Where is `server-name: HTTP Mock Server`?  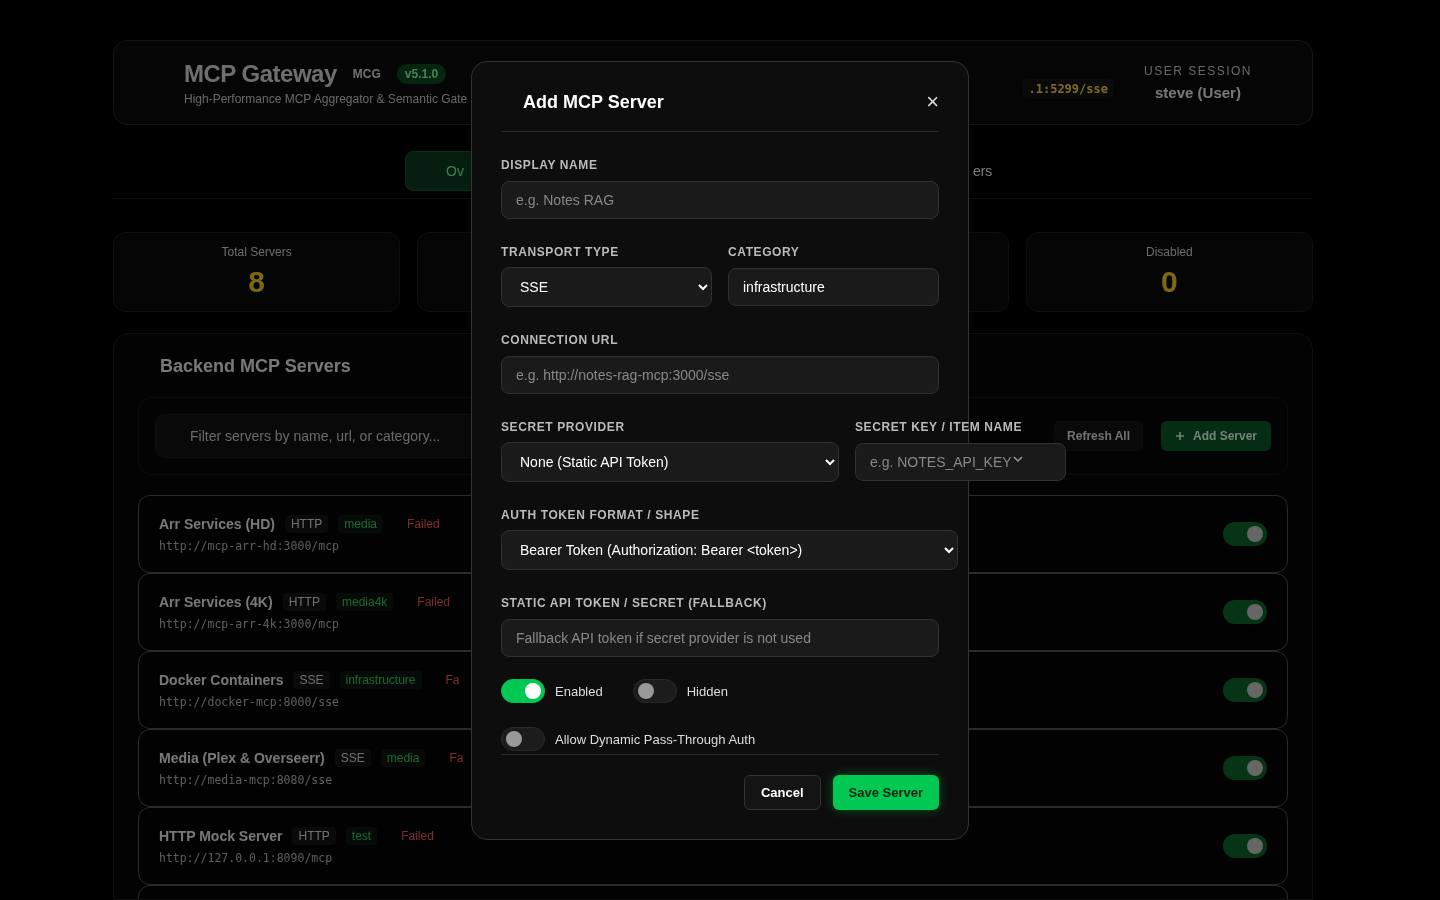 server-name: HTTP Mock Server is located at coordinates (221, 836).